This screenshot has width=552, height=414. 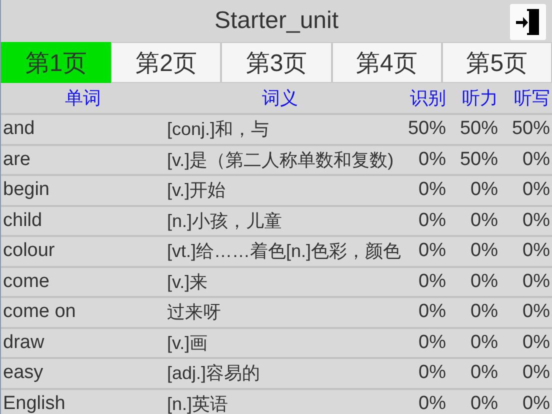 I want to click on meaning-cell-text: [n.]英语, so click(x=197, y=403).